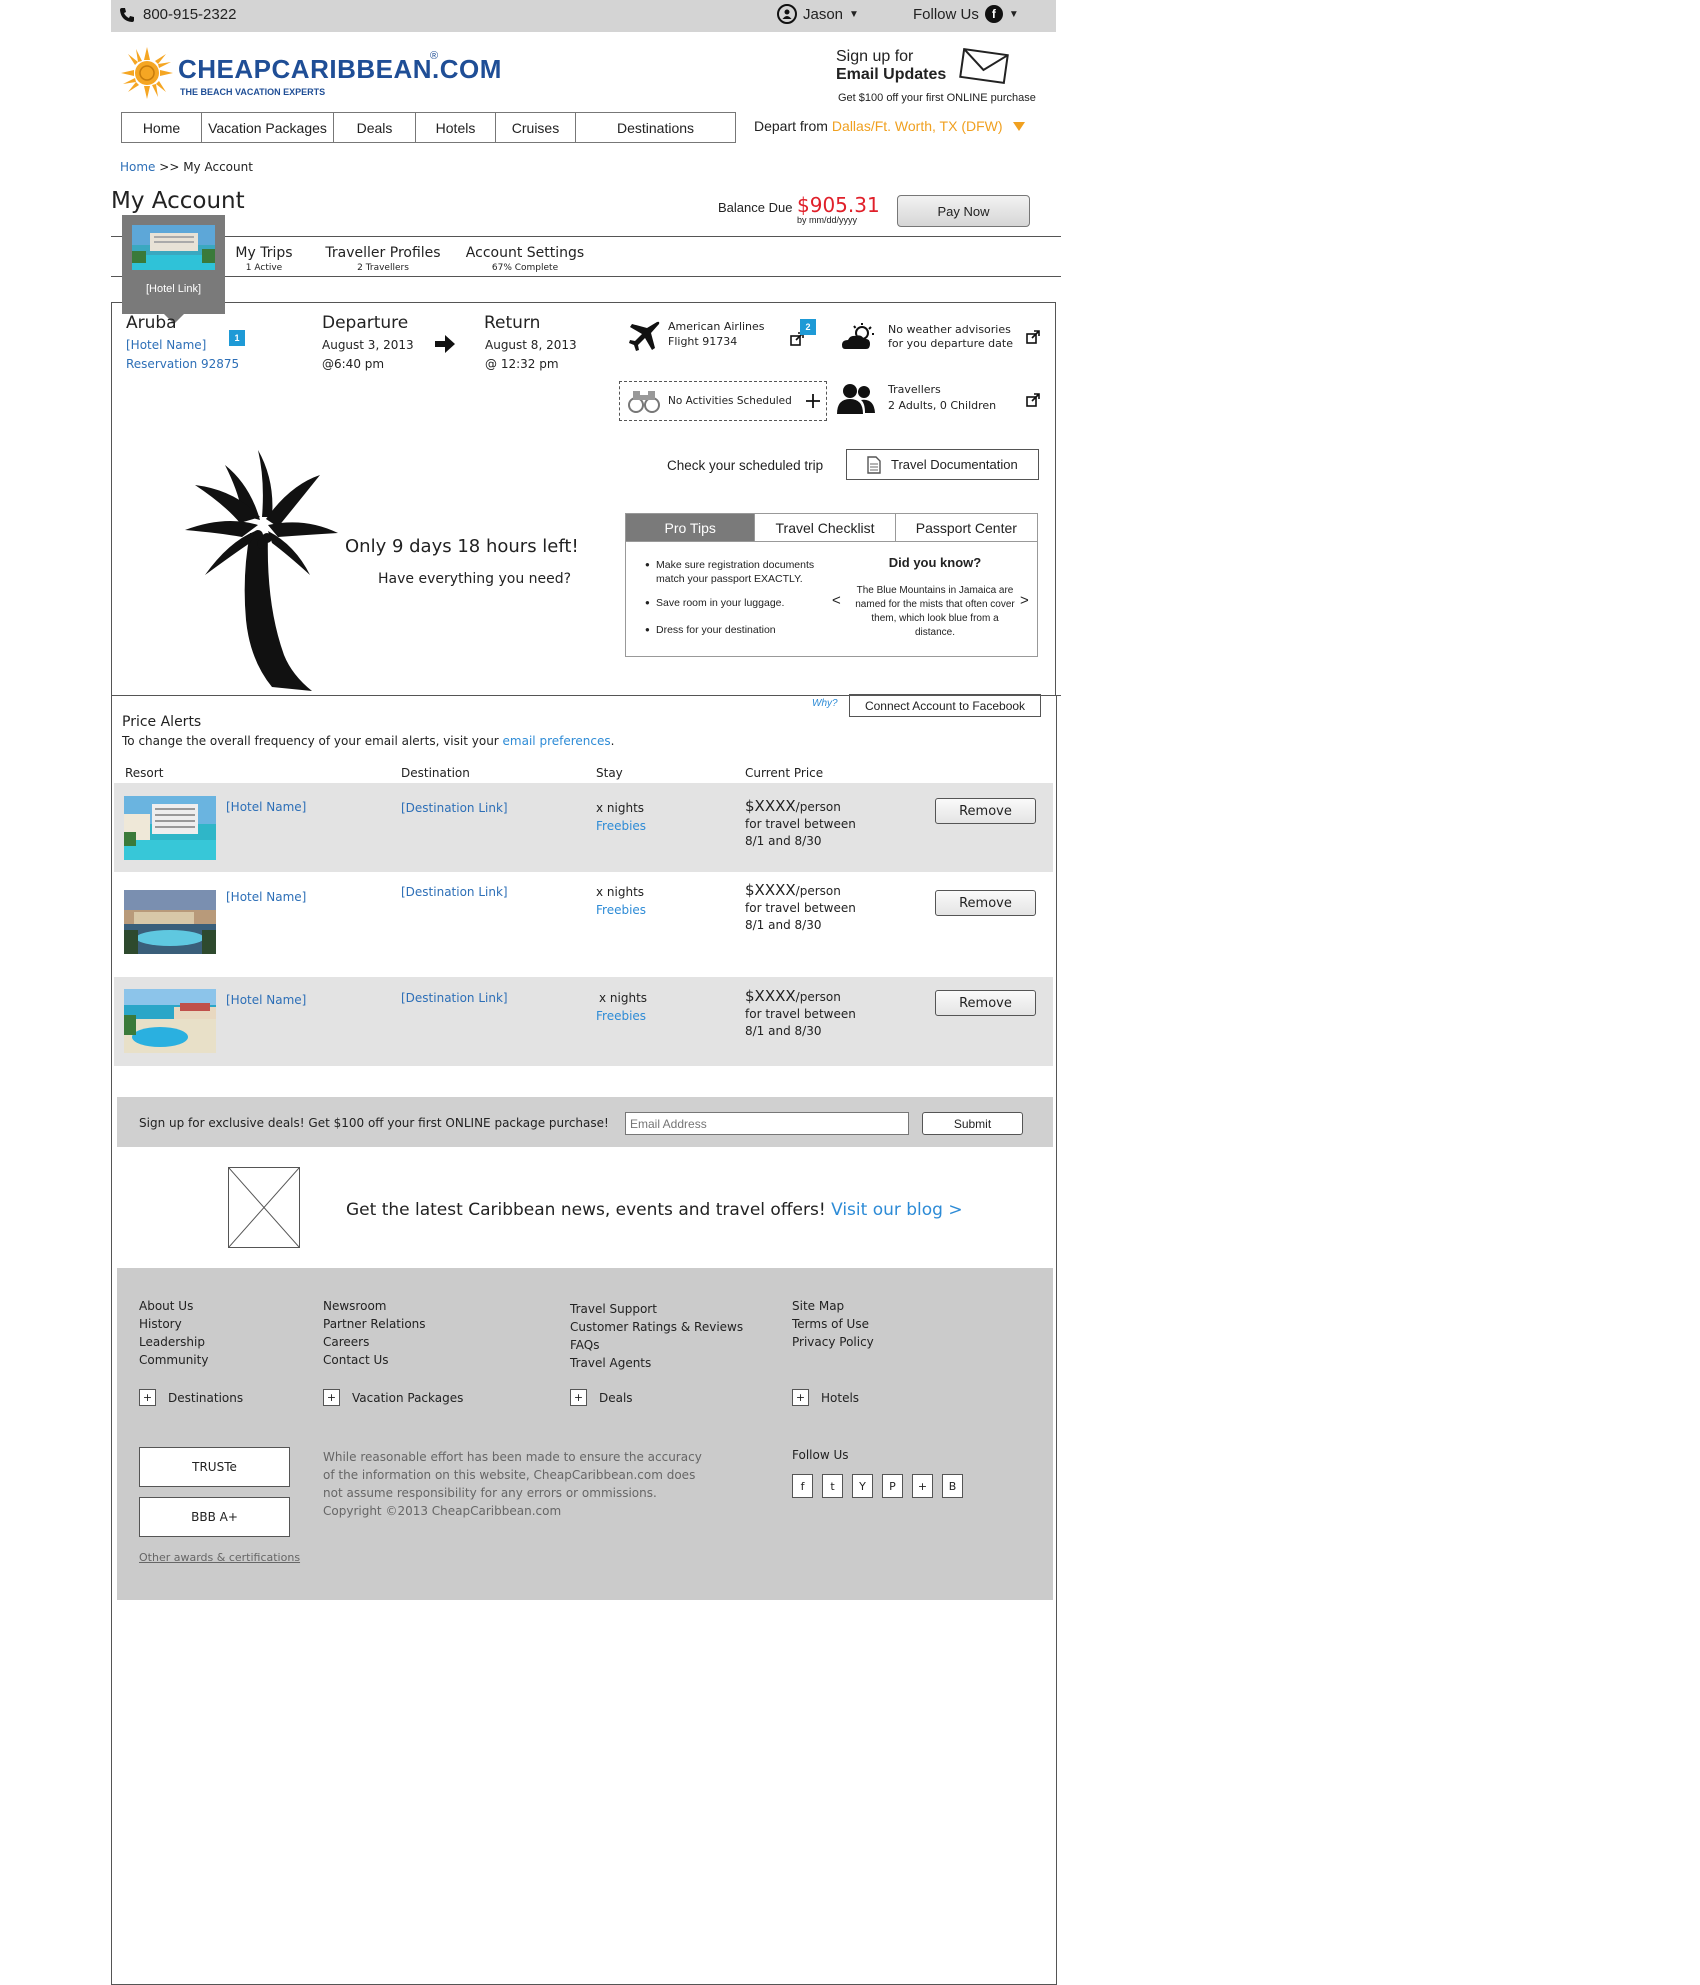 This screenshot has width=1700, height=1985. What do you see at coordinates (833, 1342) in the screenshot?
I see `footer-link-privacy-policy: Privacy Policy` at bounding box center [833, 1342].